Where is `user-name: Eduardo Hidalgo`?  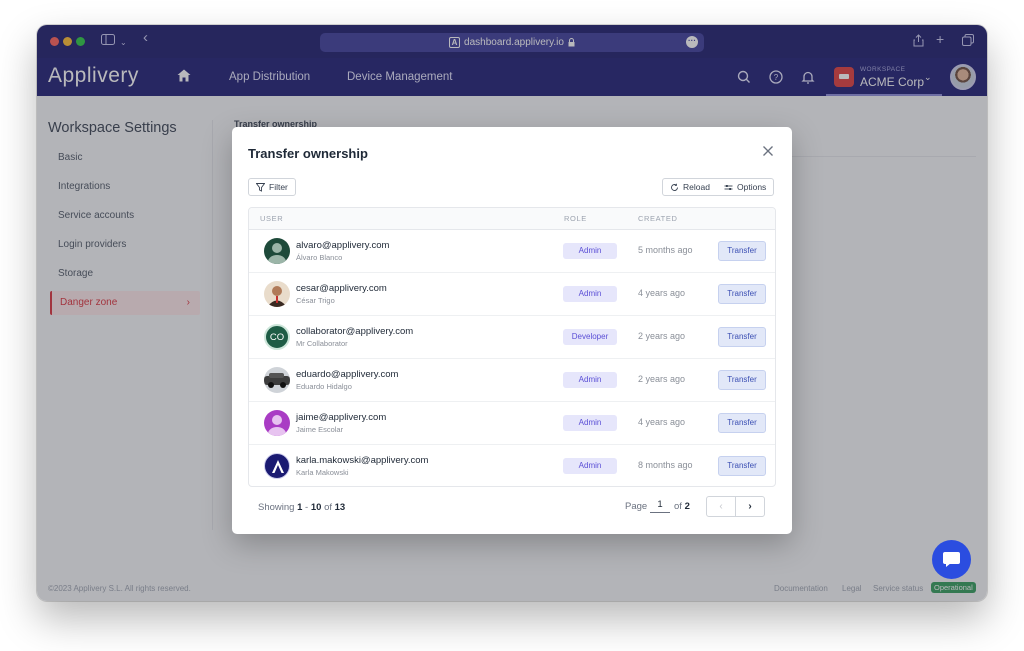 user-name: Eduardo Hidalgo is located at coordinates (324, 386).